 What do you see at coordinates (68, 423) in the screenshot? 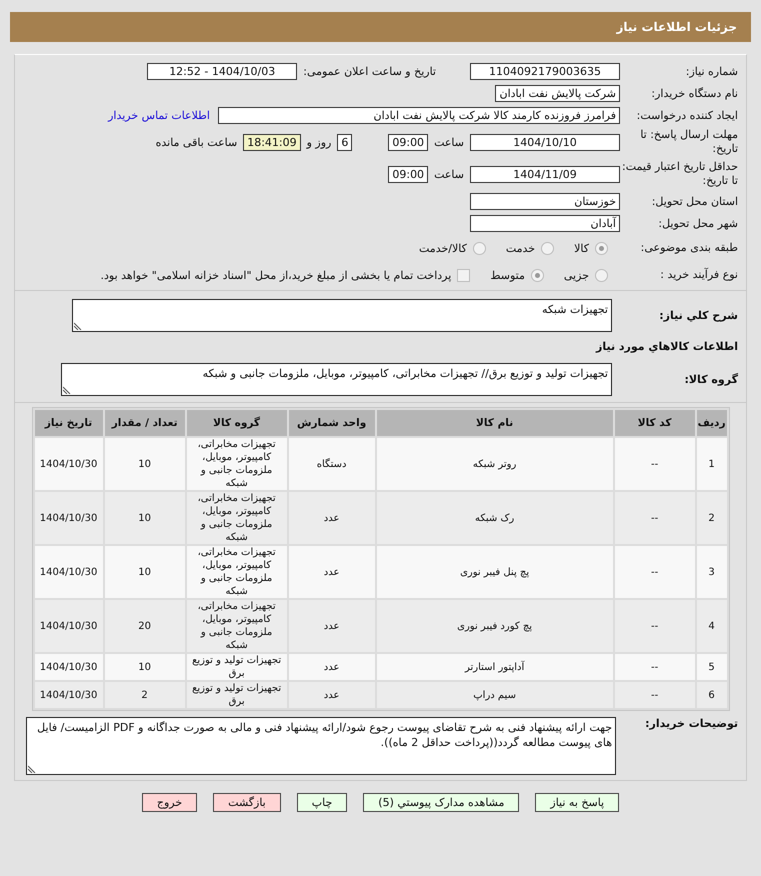
I see `column-header: تاریخ نیاز` at bounding box center [68, 423].